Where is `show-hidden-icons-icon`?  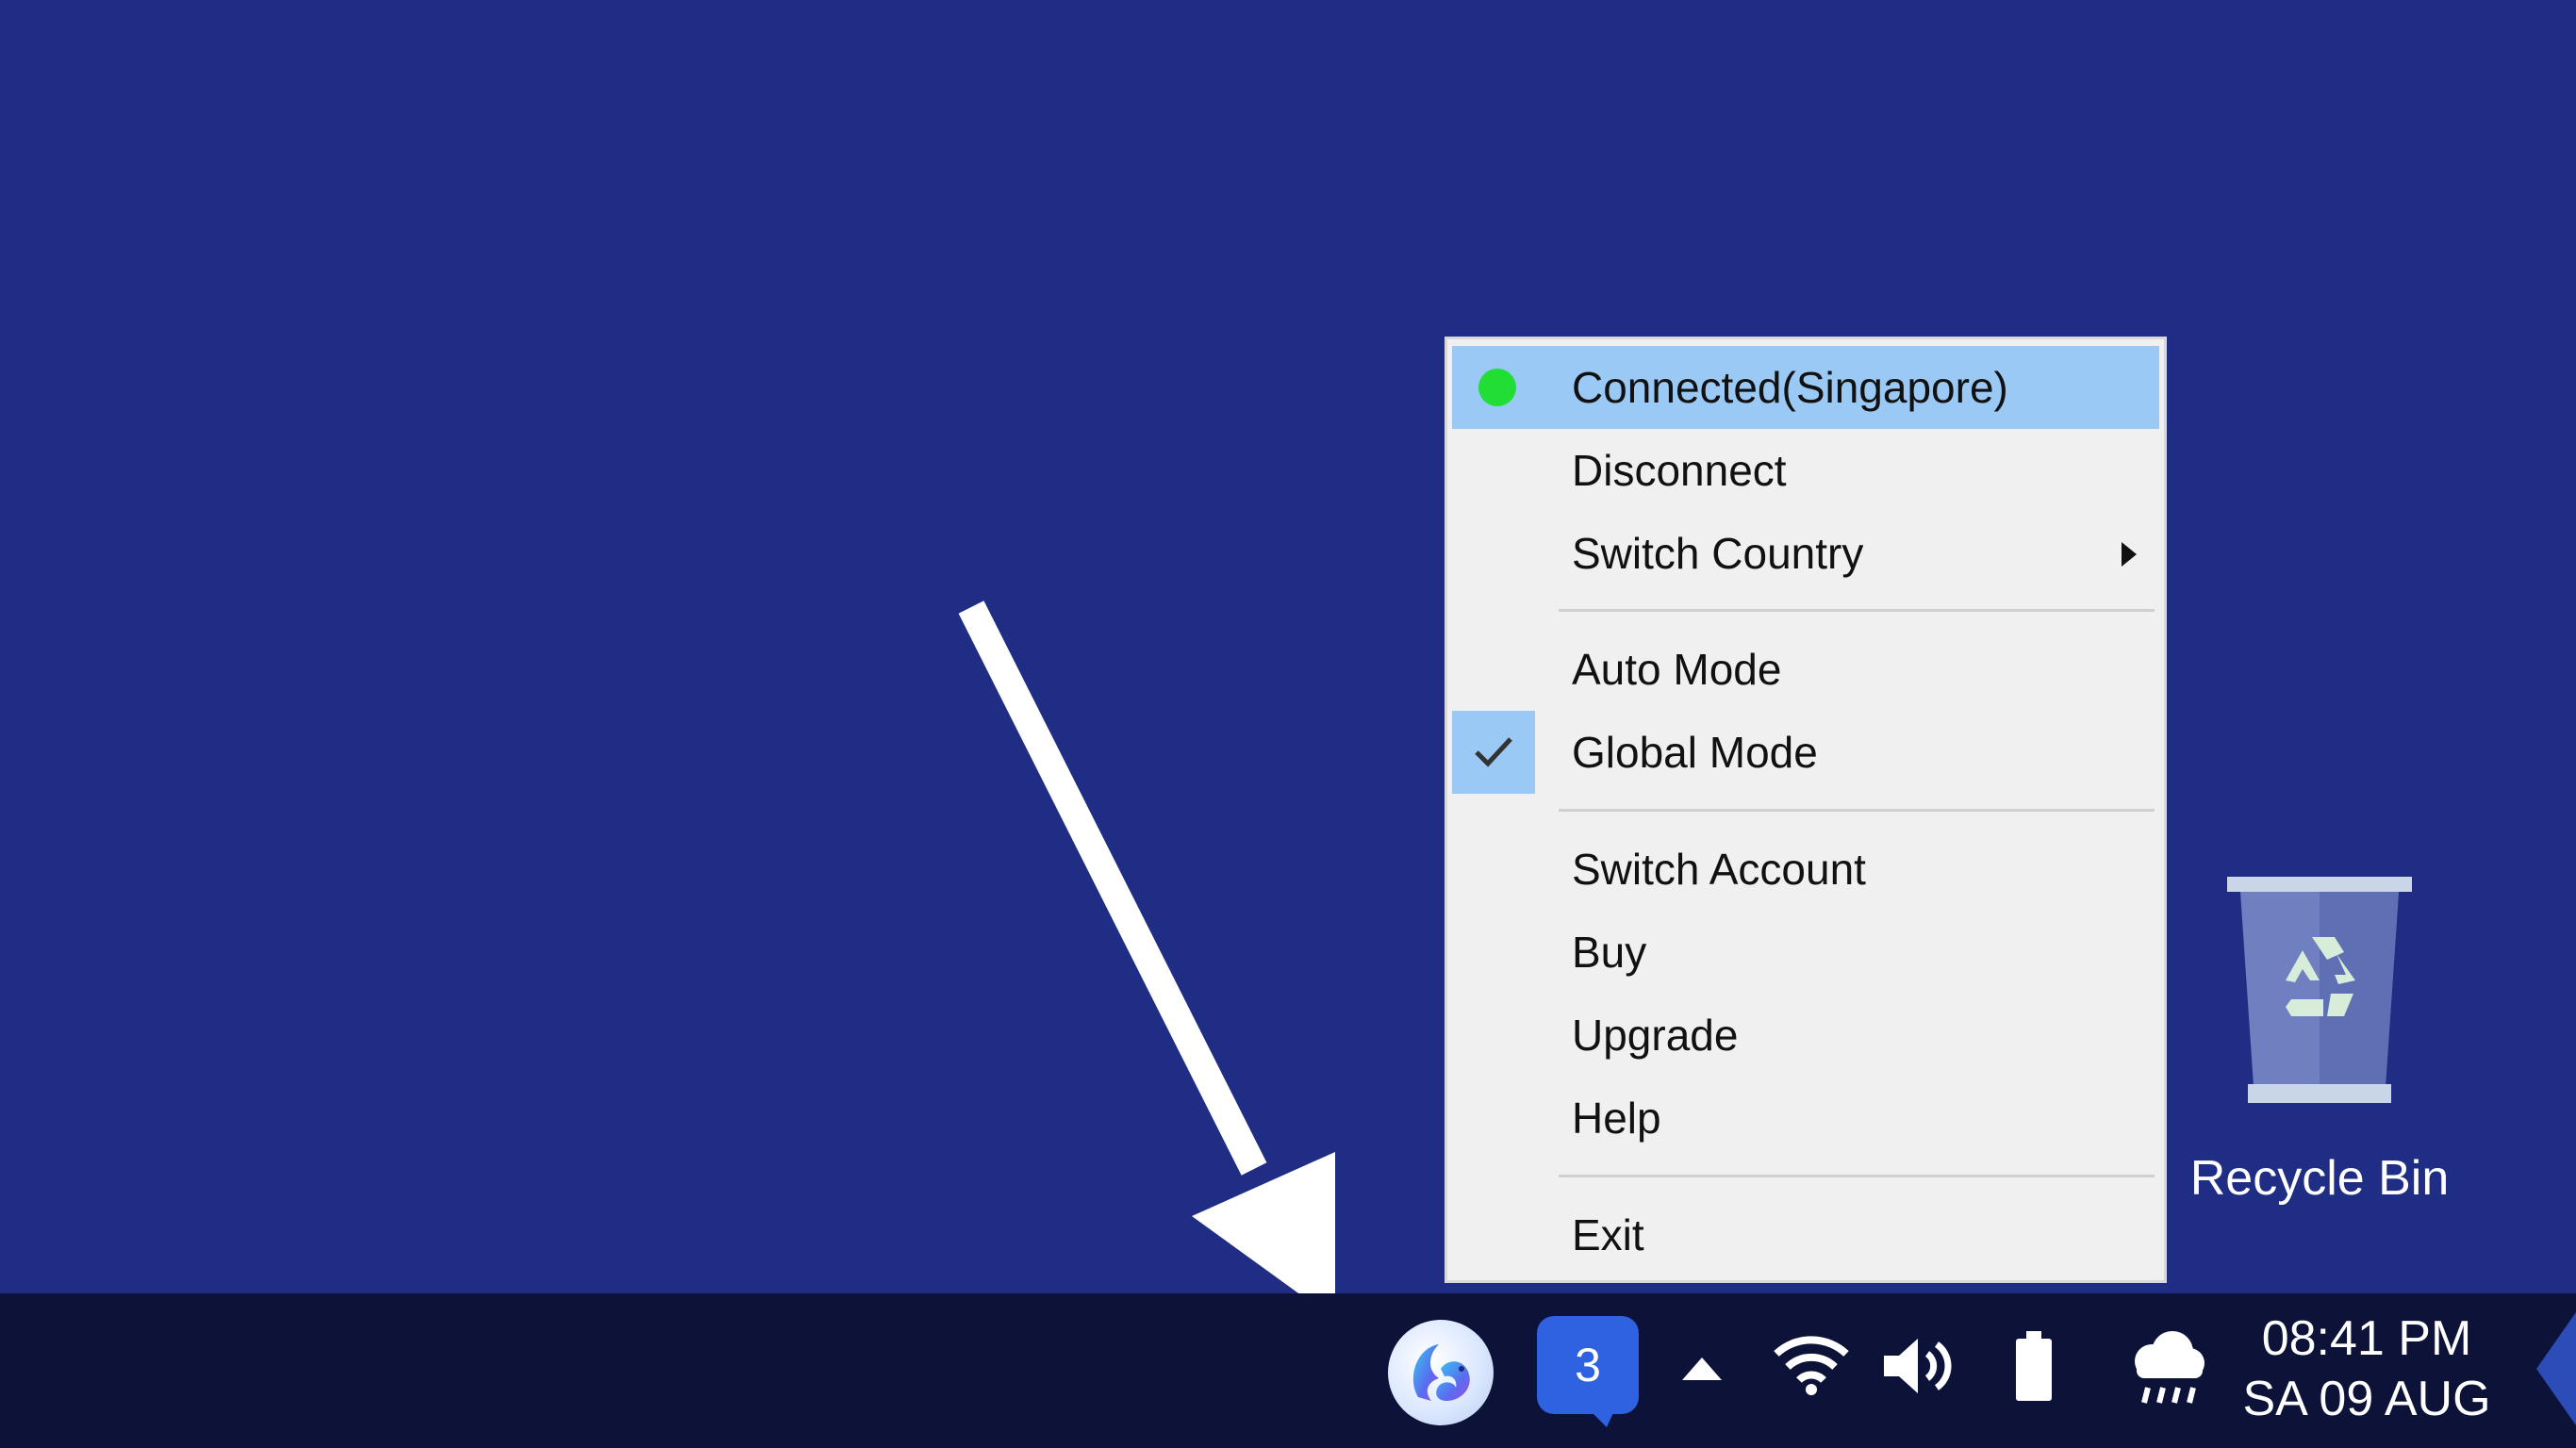 show-hidden-icons-icon is located at coordinates (1702, 1369).